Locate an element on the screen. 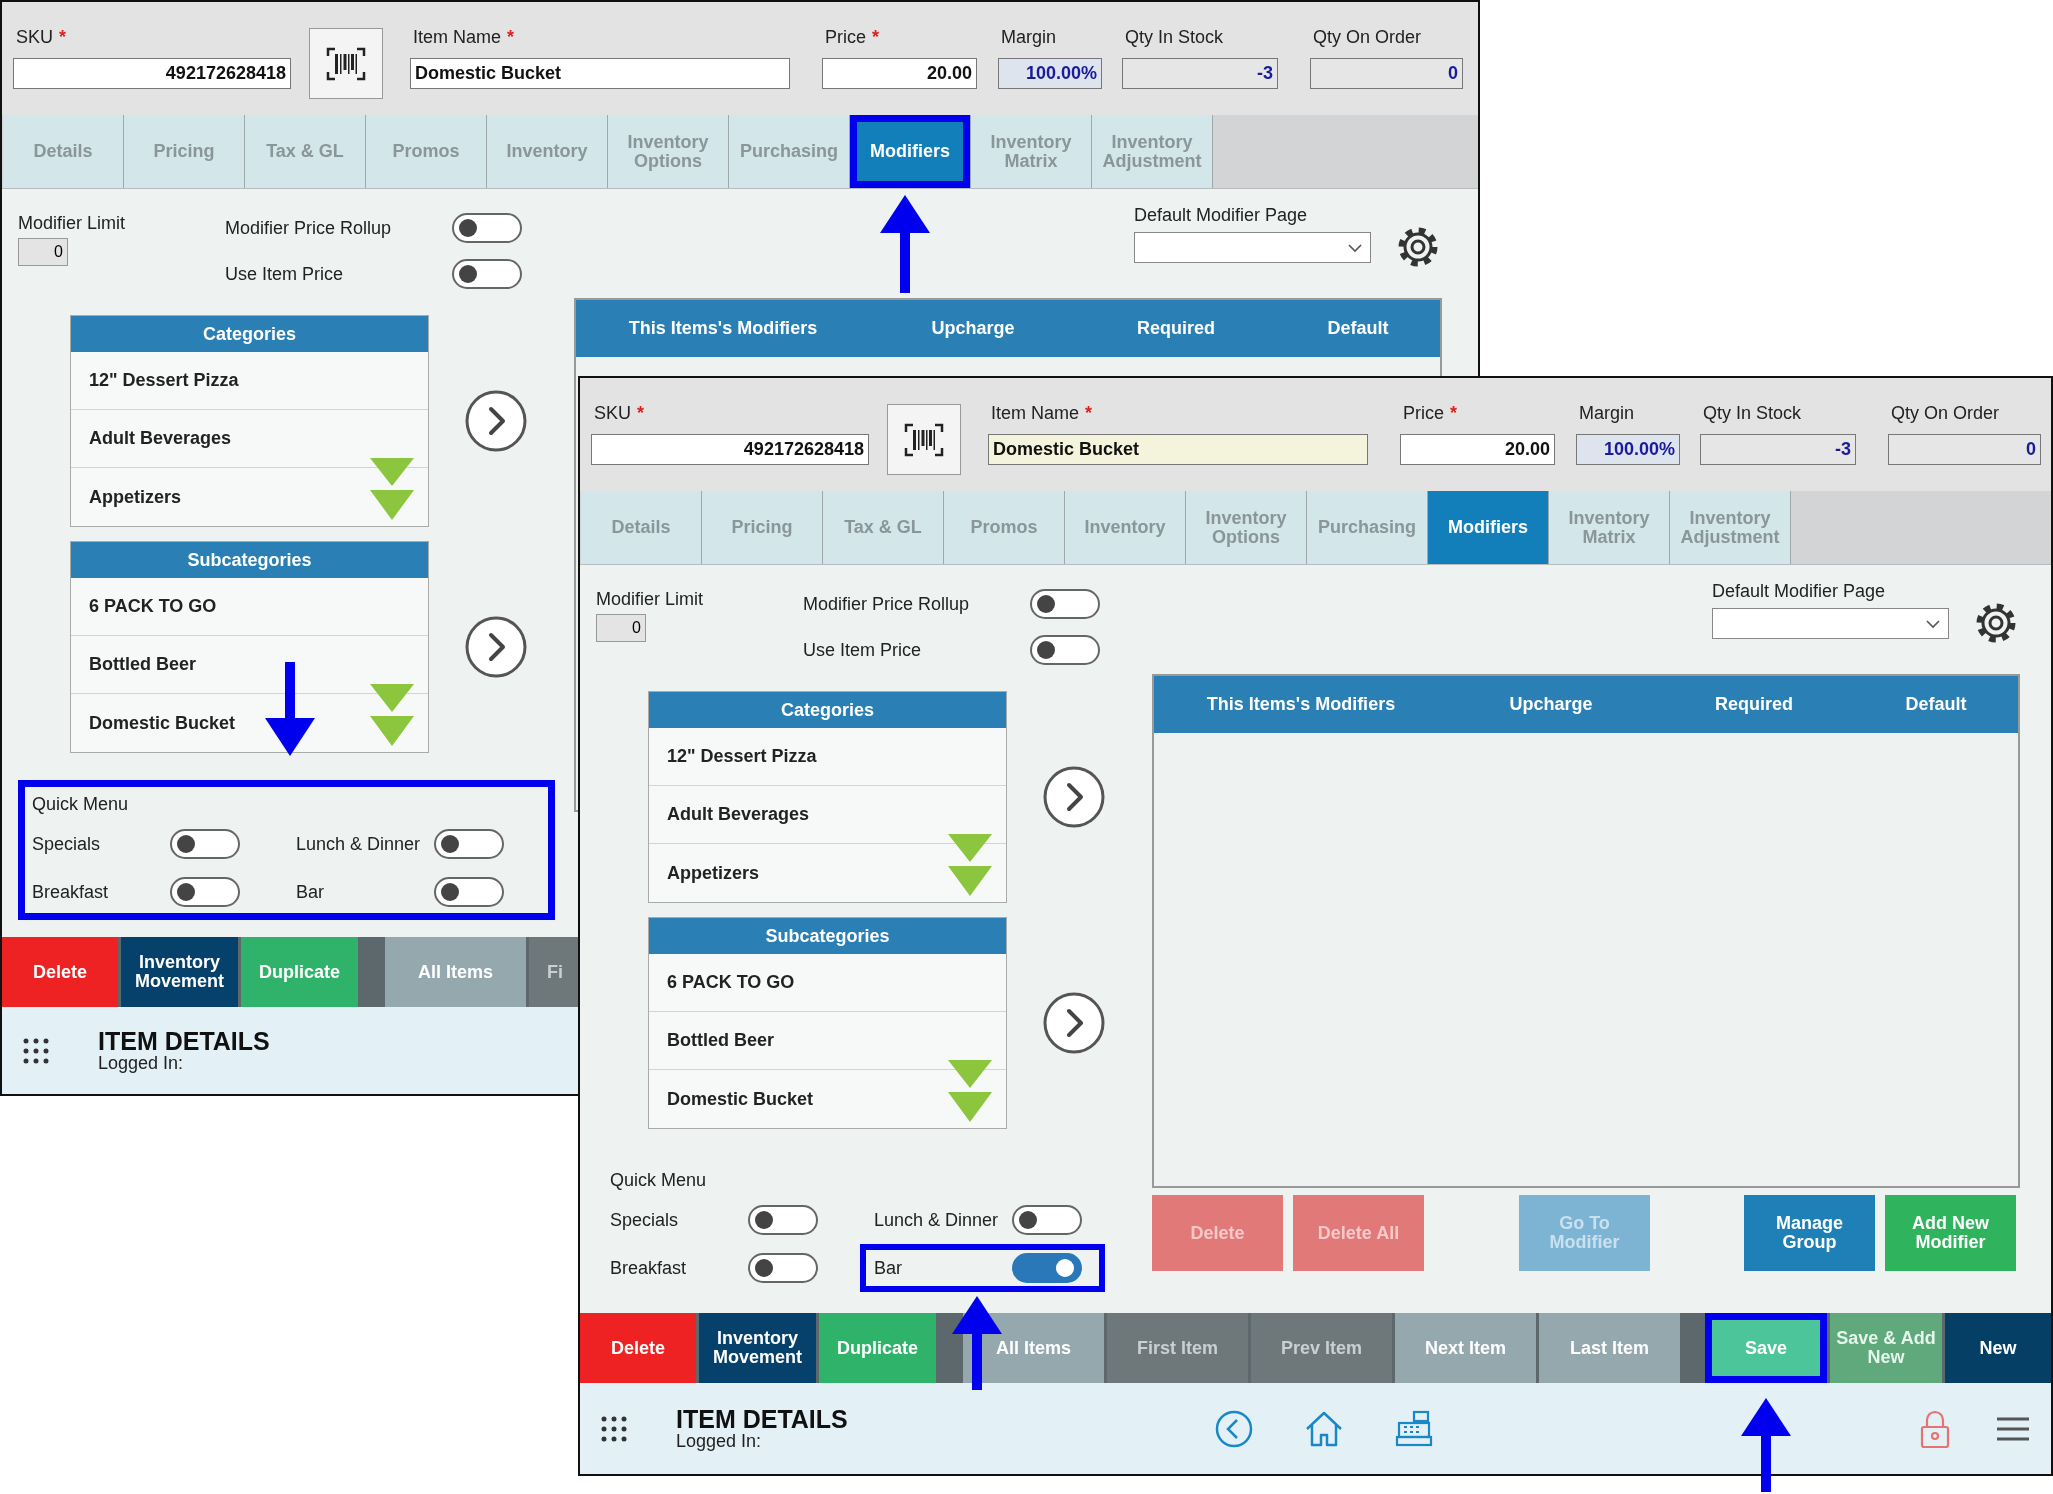 Image resolution: width=2053 pixels, height=1494 pixels. switch-label: Bar is located at coordinates (888, 1268).